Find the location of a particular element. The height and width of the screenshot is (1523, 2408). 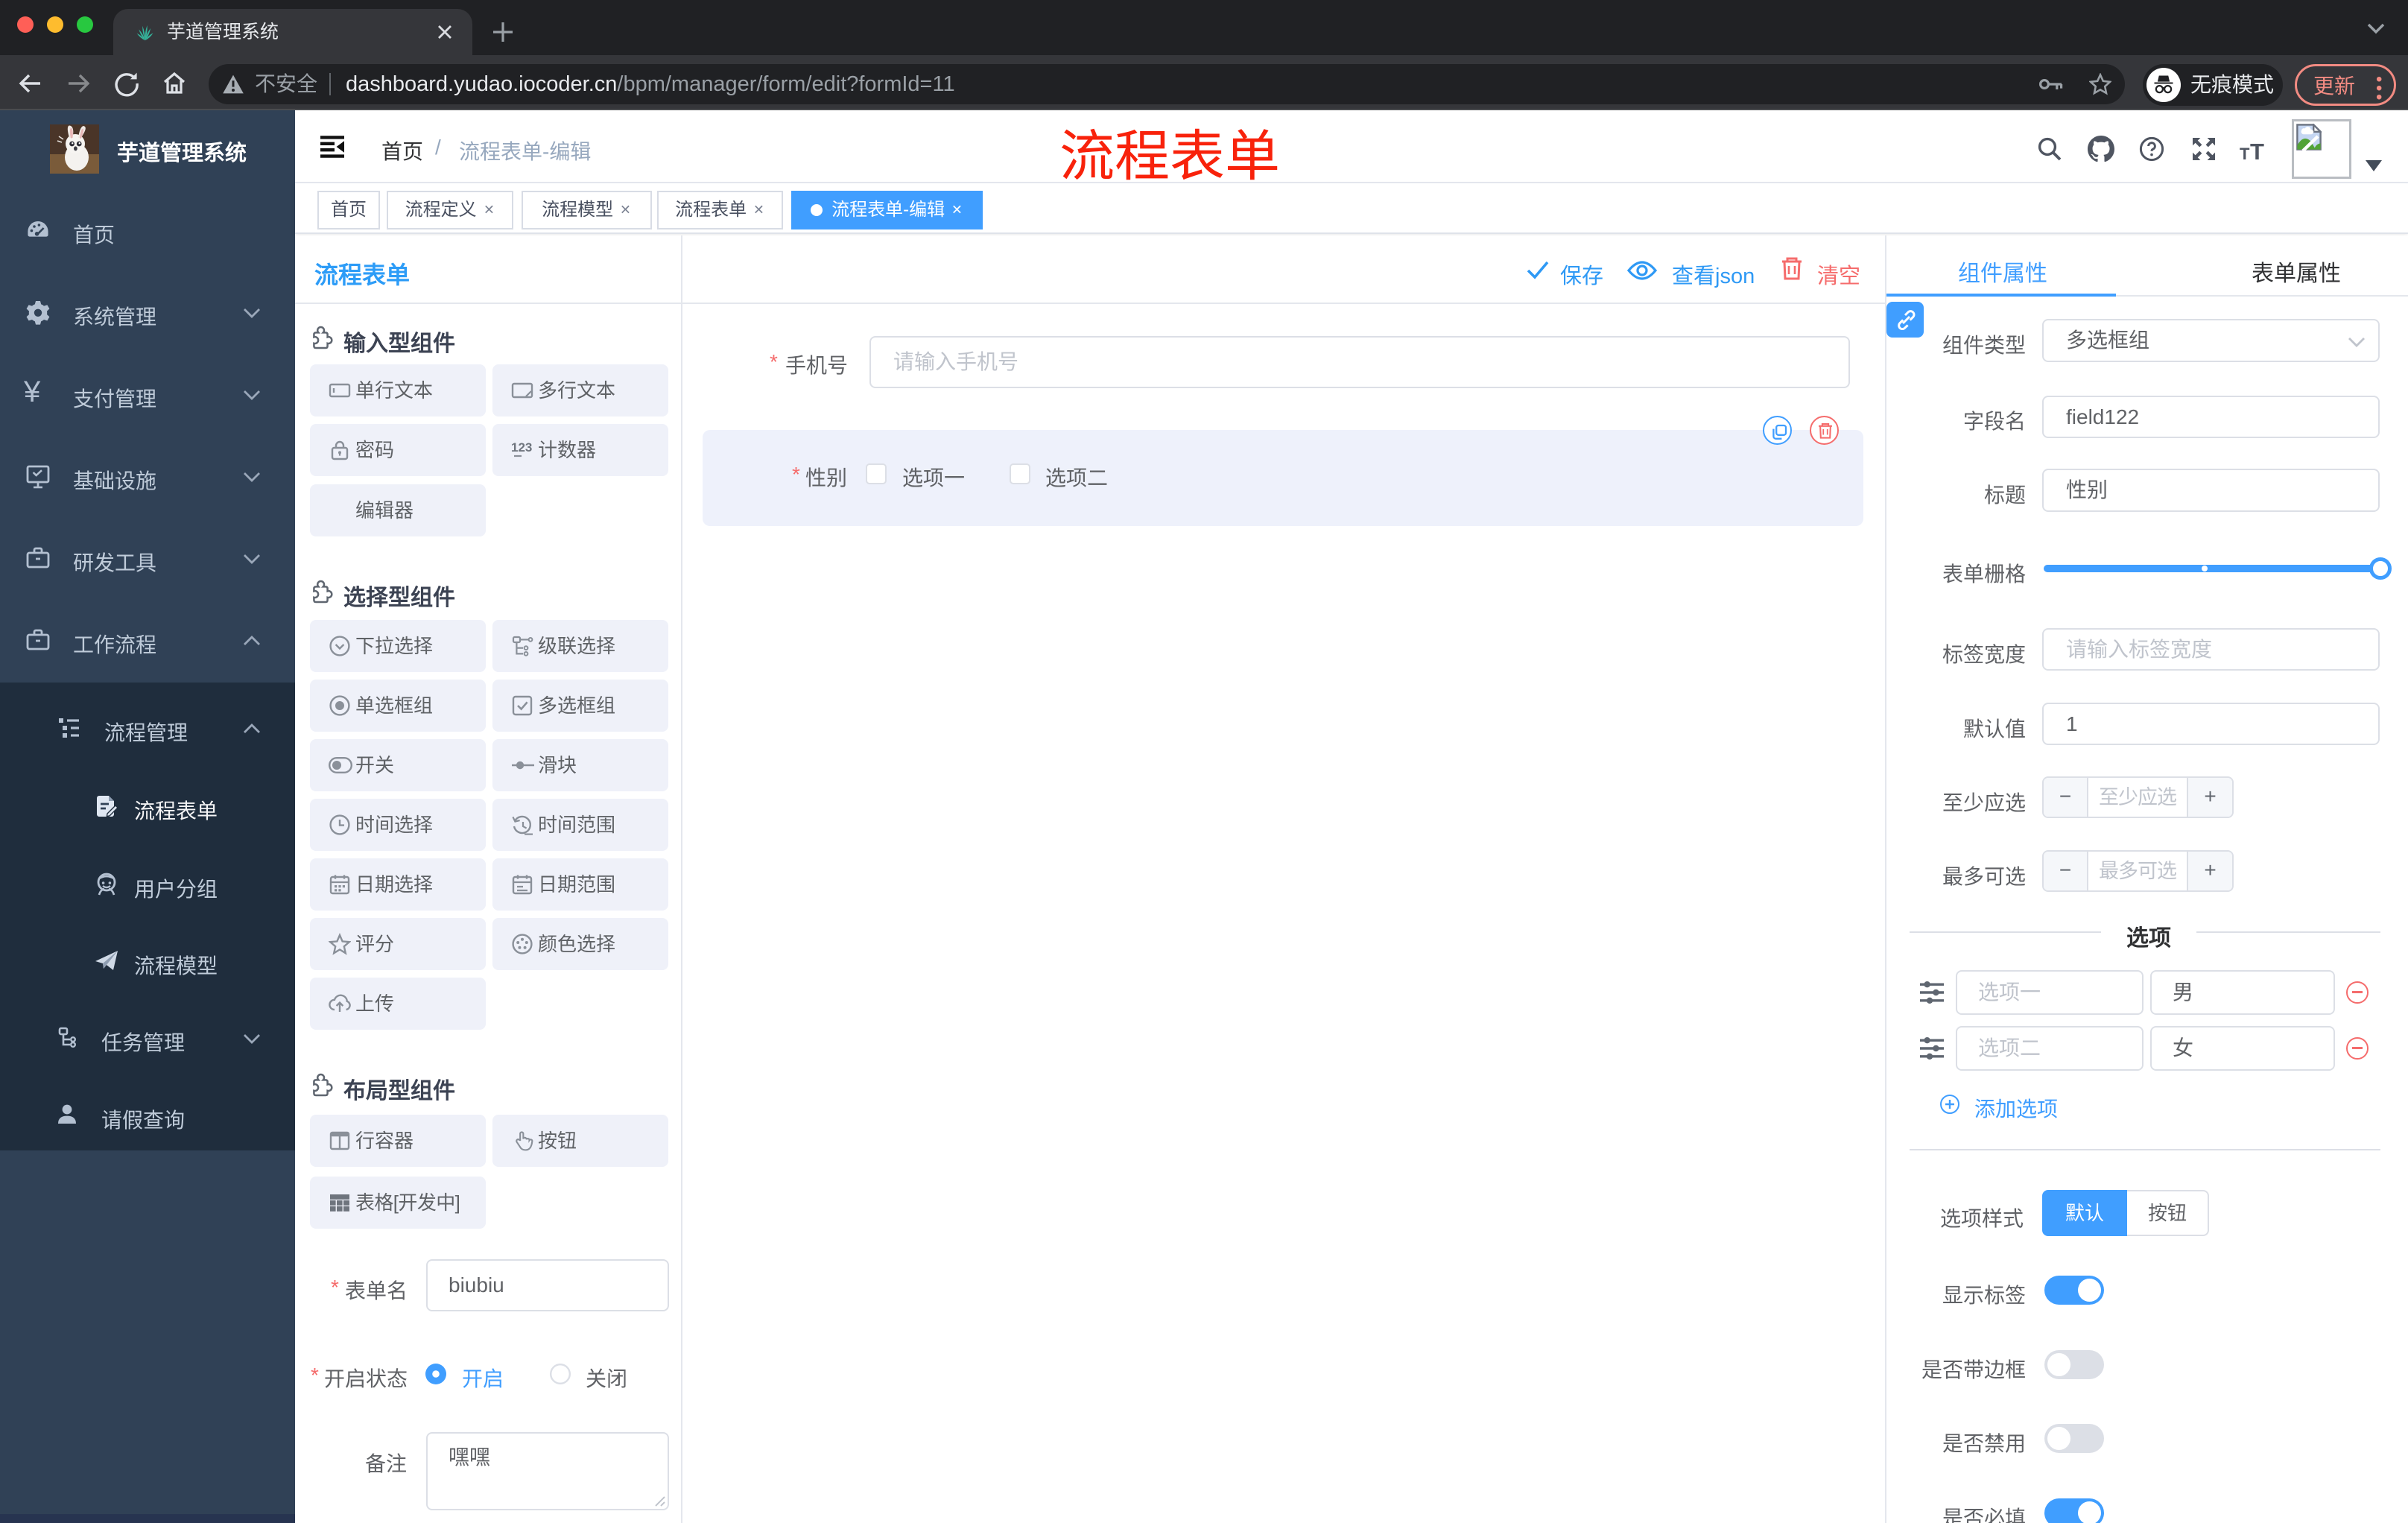

svg-text: 123 is located at coordinates (521, 447).